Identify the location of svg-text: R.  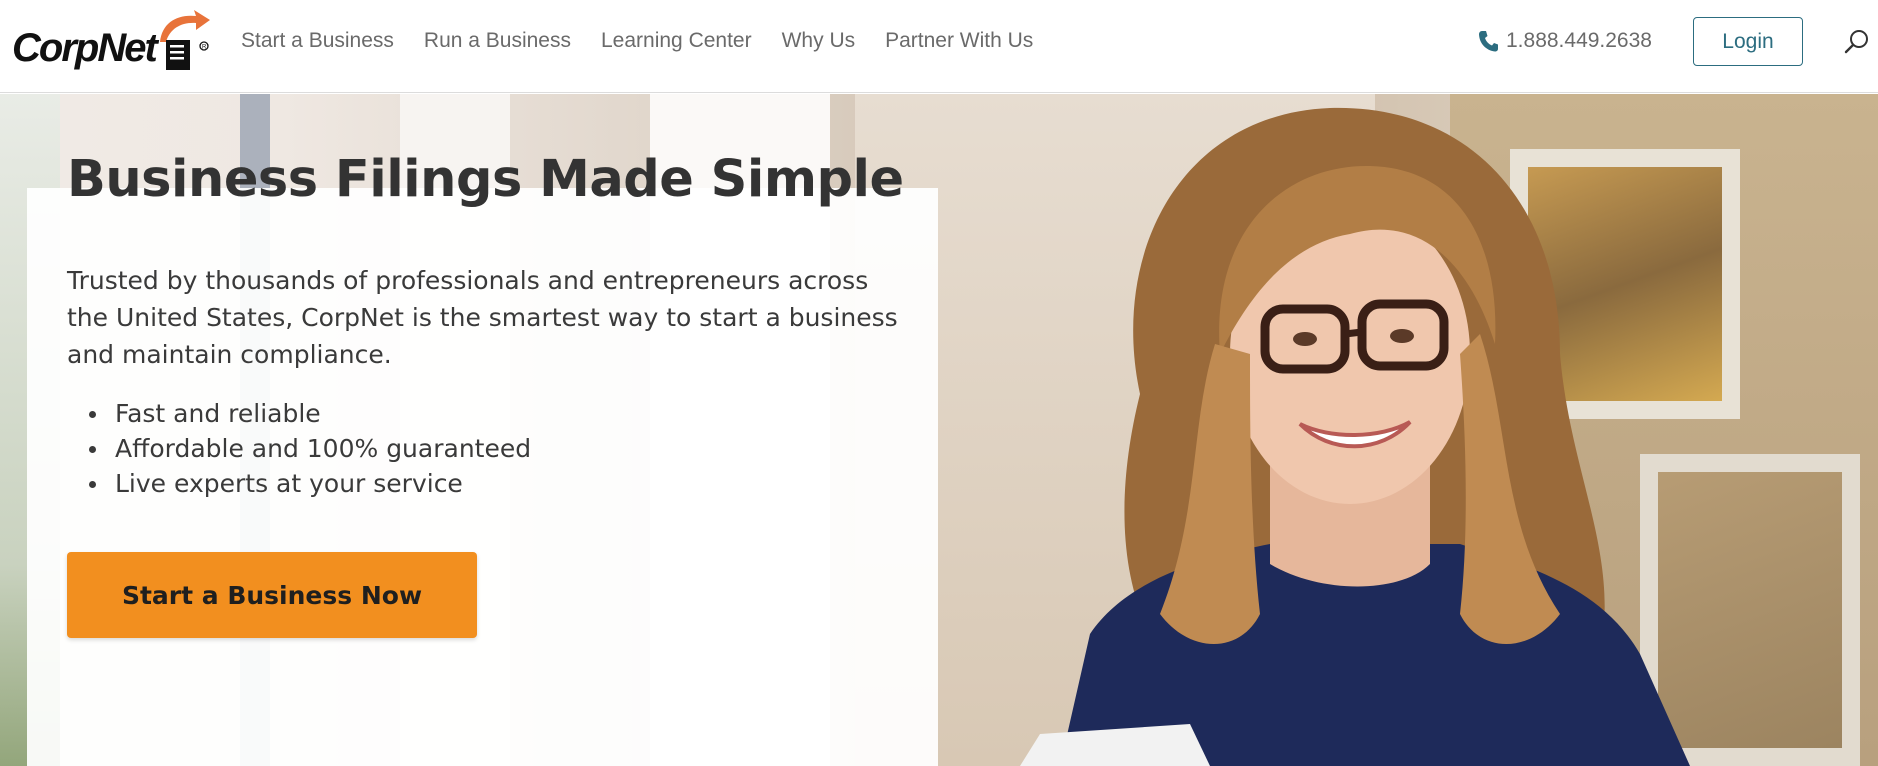
(204, 48).